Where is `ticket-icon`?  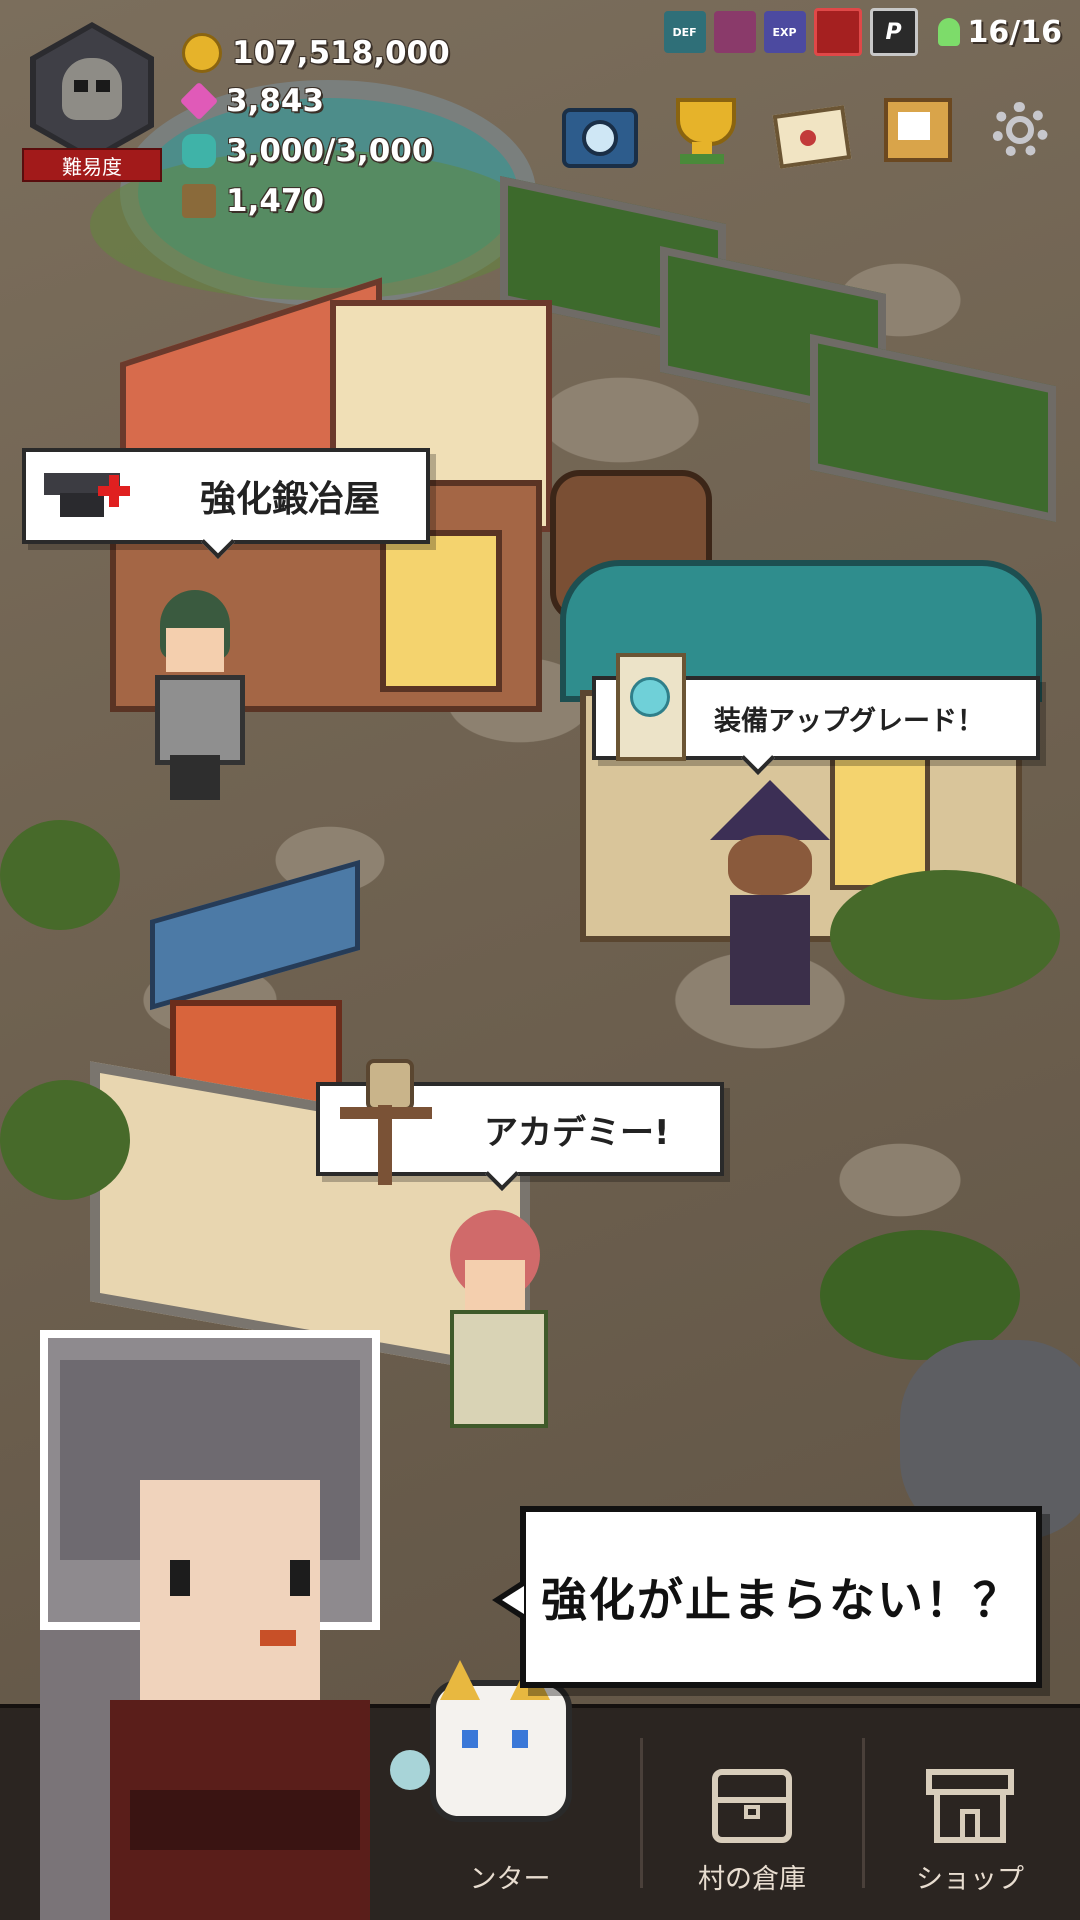
ticket-icon is located at coordinates (199, 201).